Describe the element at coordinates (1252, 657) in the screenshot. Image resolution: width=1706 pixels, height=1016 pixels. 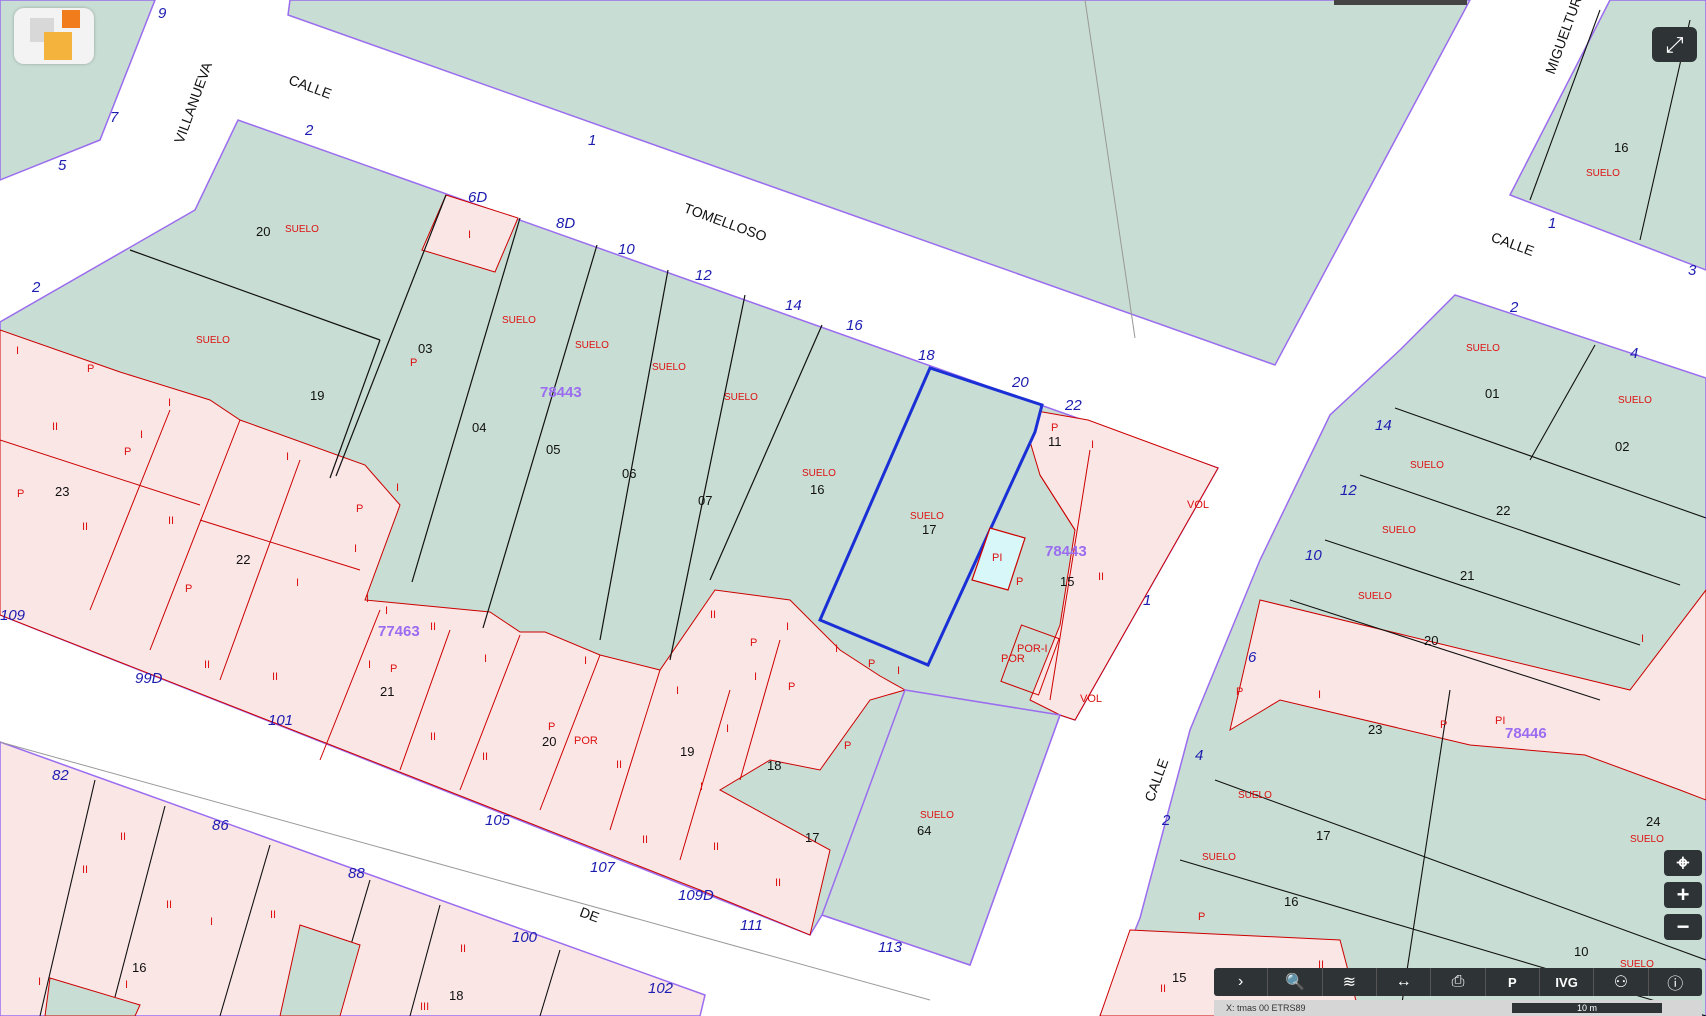
I see `street-number: 6` at that location.